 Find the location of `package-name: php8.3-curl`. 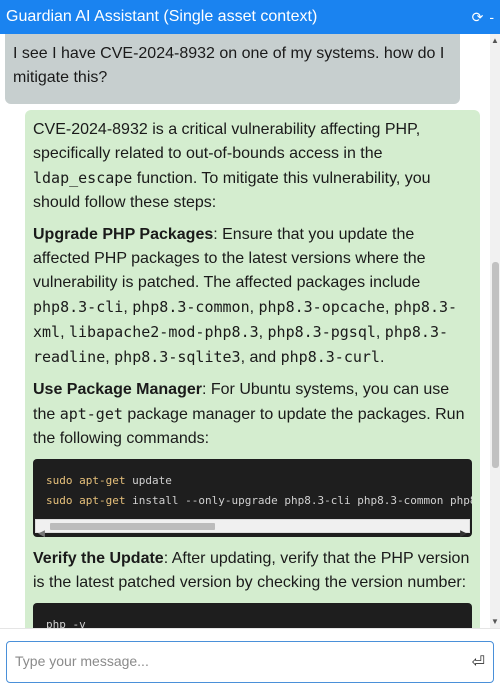

package-name: php8.3-curl is located at coordinates (330, 357).